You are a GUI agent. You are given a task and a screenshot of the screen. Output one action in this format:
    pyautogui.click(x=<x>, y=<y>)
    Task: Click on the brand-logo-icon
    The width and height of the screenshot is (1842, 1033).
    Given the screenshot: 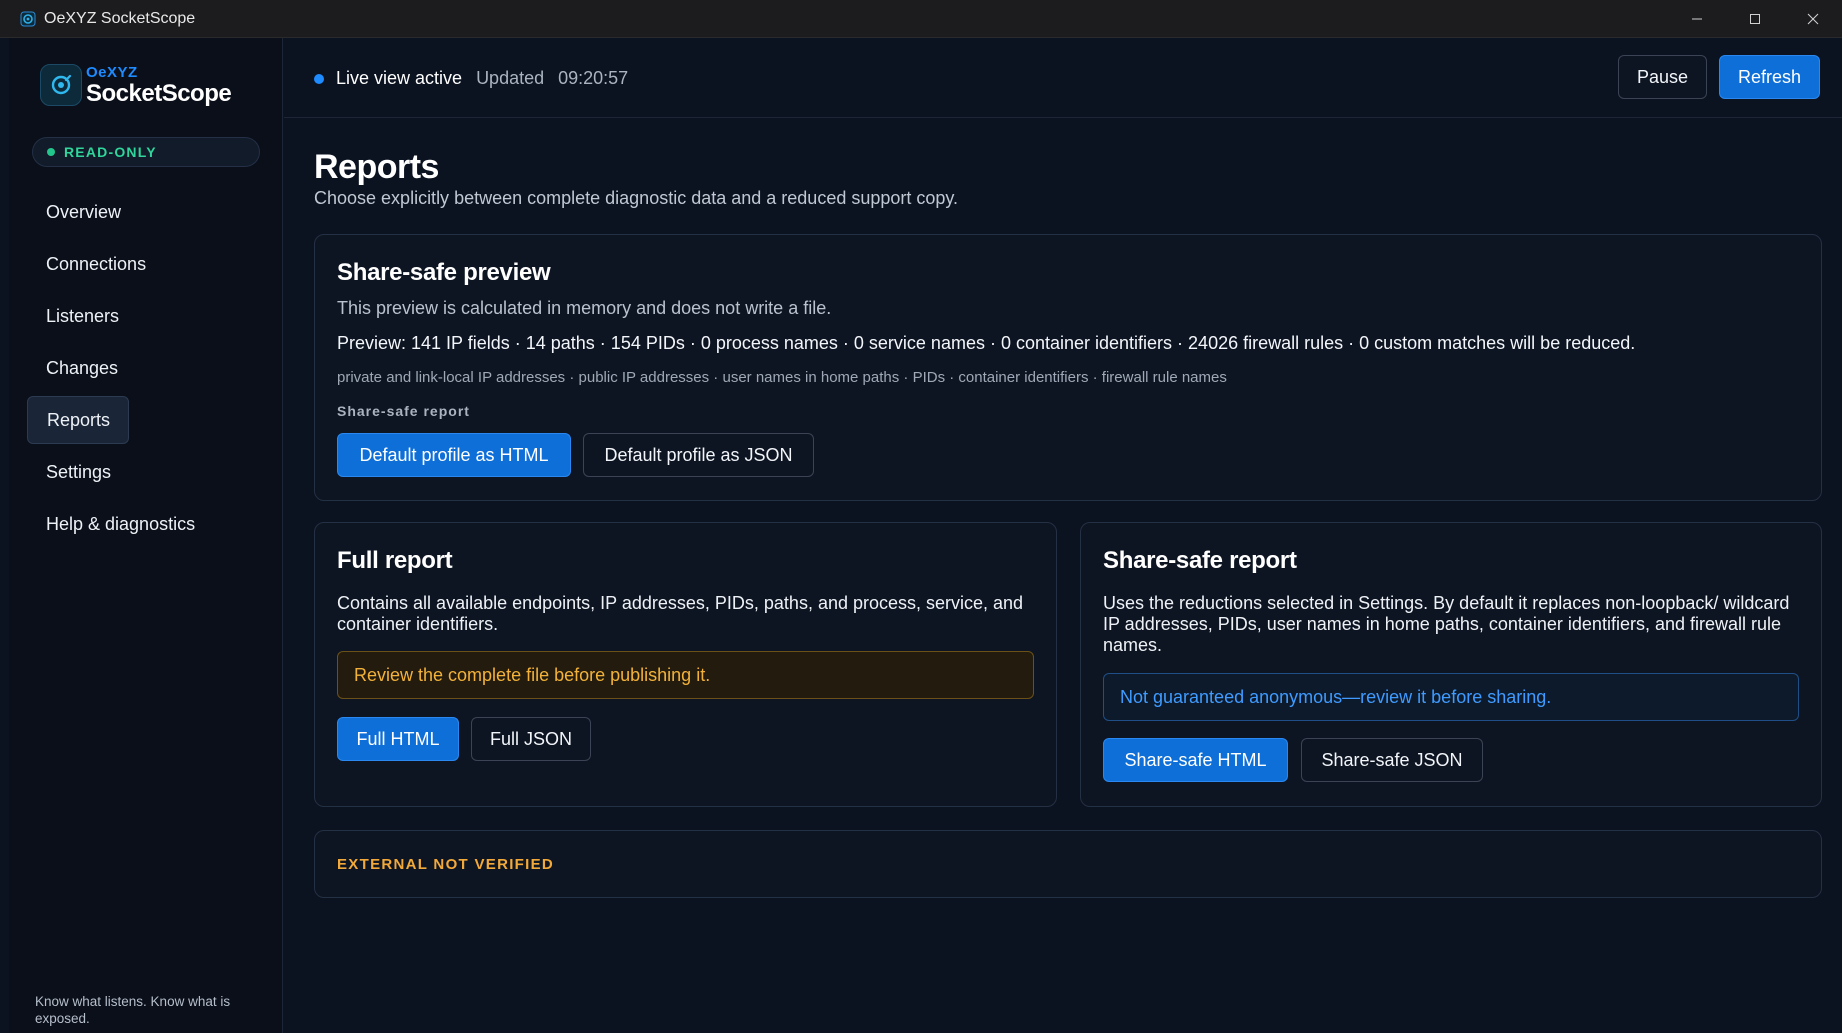 What is the action you would take?
    pyautogui.click(x=61, y=85)
    